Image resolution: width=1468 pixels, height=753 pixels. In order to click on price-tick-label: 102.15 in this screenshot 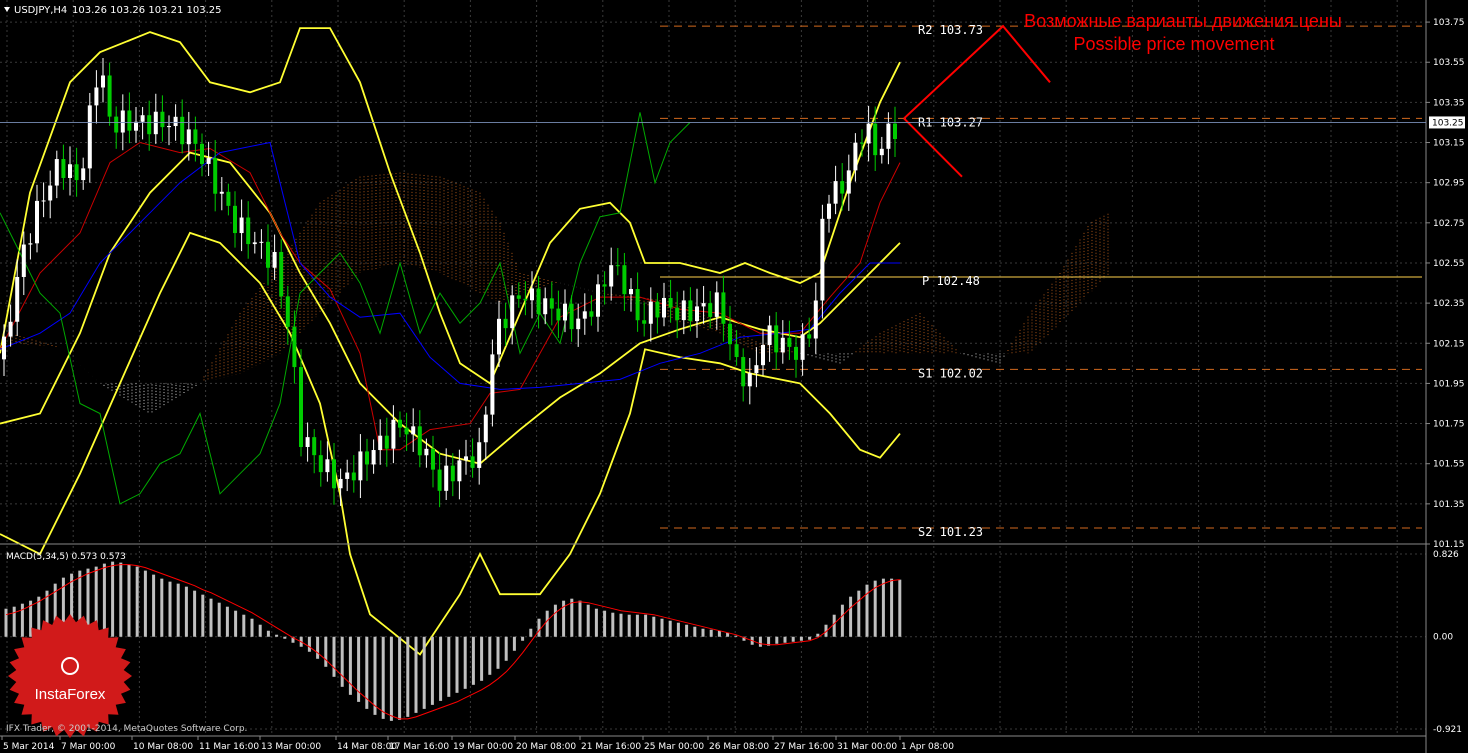, I will do `click(1449, 344)`.